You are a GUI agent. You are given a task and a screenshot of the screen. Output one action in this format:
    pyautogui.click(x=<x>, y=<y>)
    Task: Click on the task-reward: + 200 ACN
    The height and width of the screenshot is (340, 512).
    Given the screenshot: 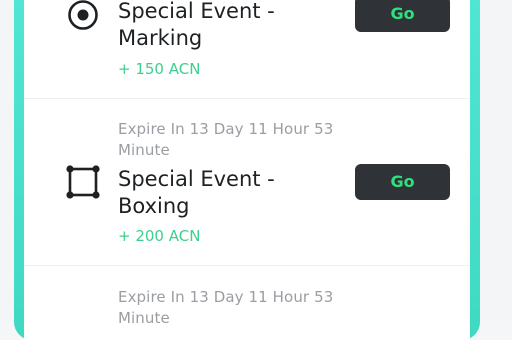 What is the action you would take?
    pyautogui.click(x=159, y=236)
    